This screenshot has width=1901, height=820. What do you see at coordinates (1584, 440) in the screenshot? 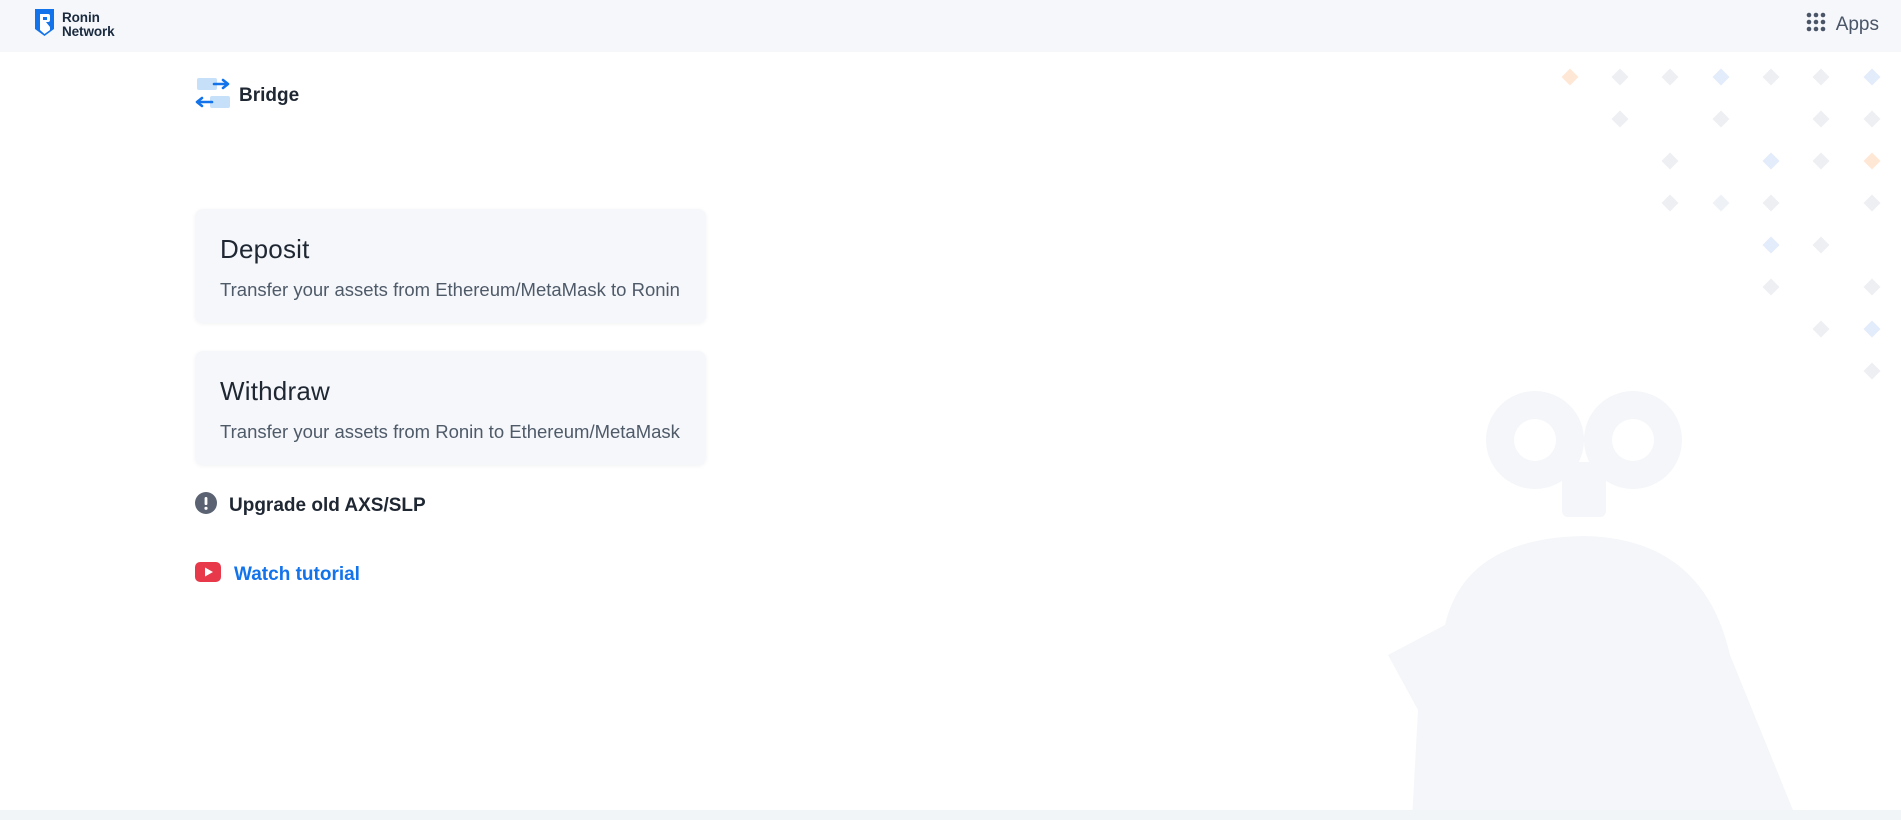
I see `mascot-eyes` at bounding box center [1584, 440].